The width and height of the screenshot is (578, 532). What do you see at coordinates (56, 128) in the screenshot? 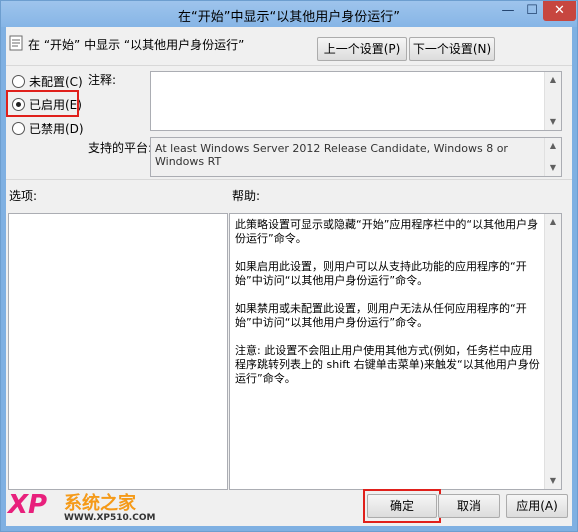
I see `radio-label: 已禁用(D)` at bounding box center [56, 128].